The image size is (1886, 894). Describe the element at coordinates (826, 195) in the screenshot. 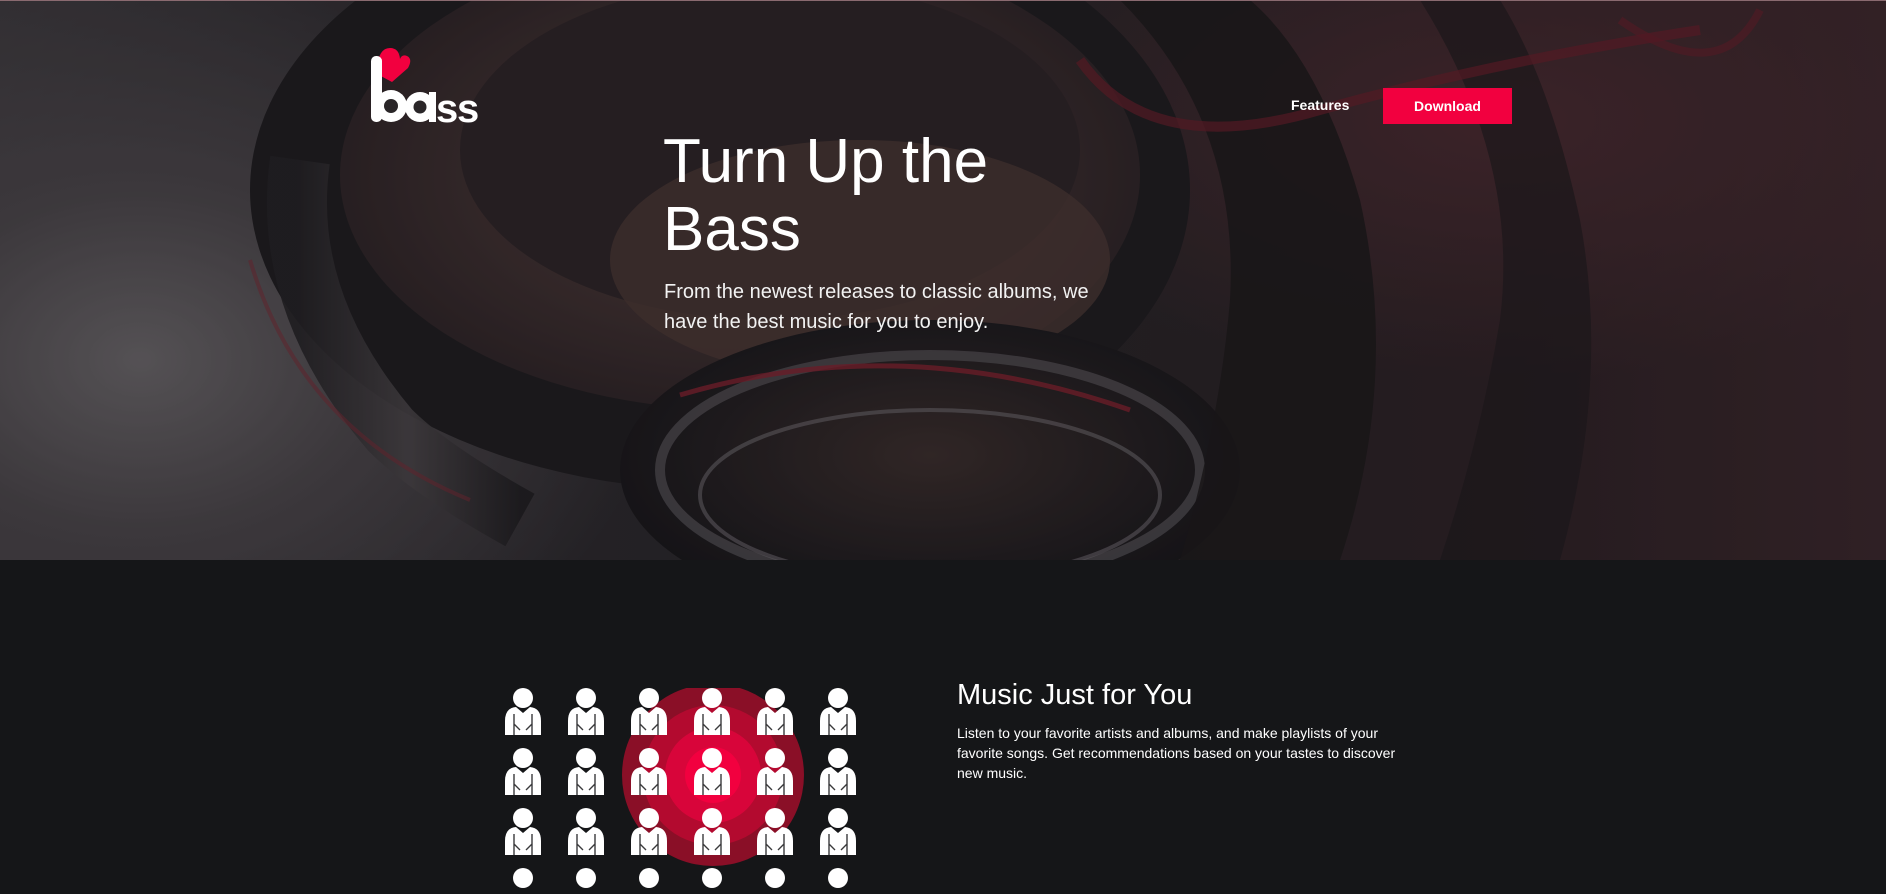

I see `hero-title: Turn Up the Bass` at that location.